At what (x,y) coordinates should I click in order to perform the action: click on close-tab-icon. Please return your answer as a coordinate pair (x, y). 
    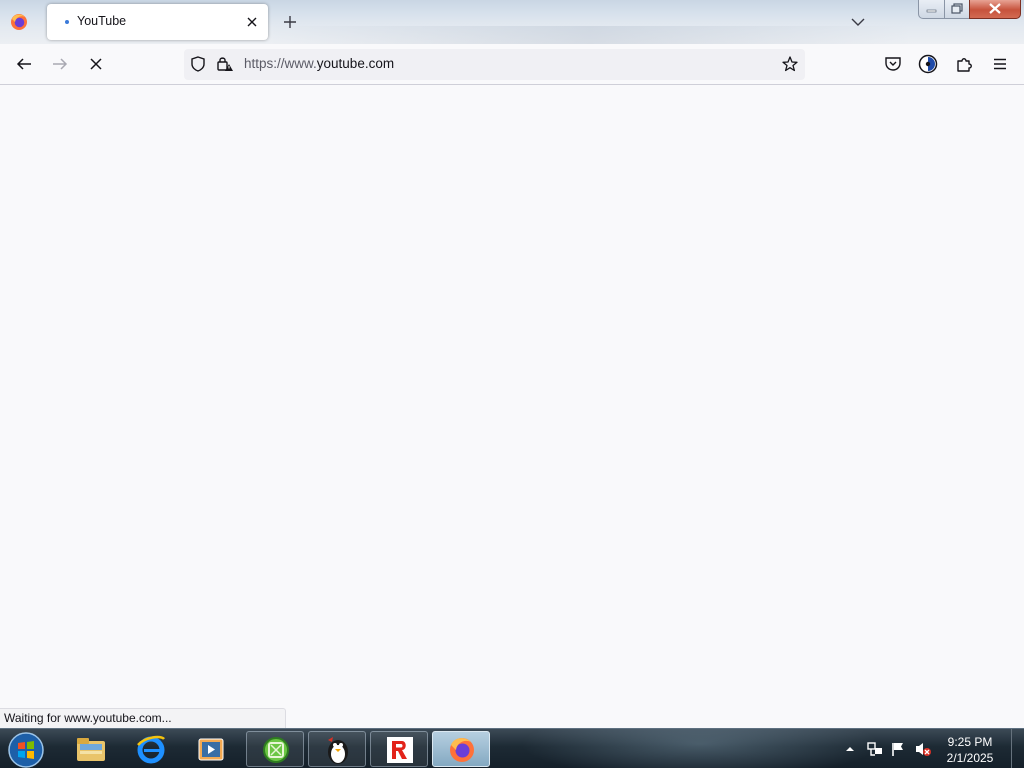
    Looking at the image, I should click on (252, 22).